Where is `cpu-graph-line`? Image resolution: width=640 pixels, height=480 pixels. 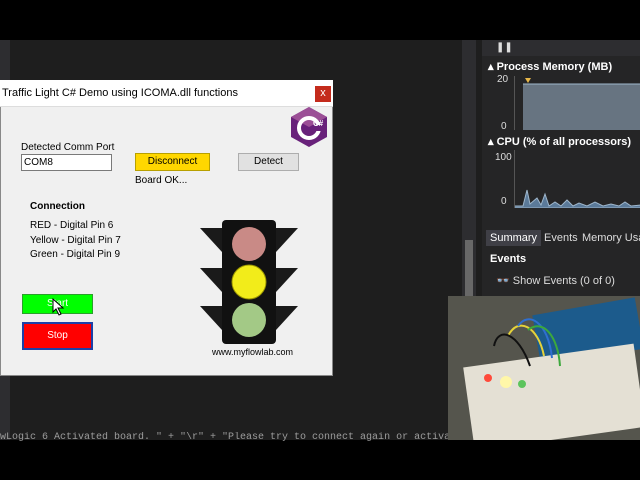 cpu-graph-line is located at coordinates (577, 198).